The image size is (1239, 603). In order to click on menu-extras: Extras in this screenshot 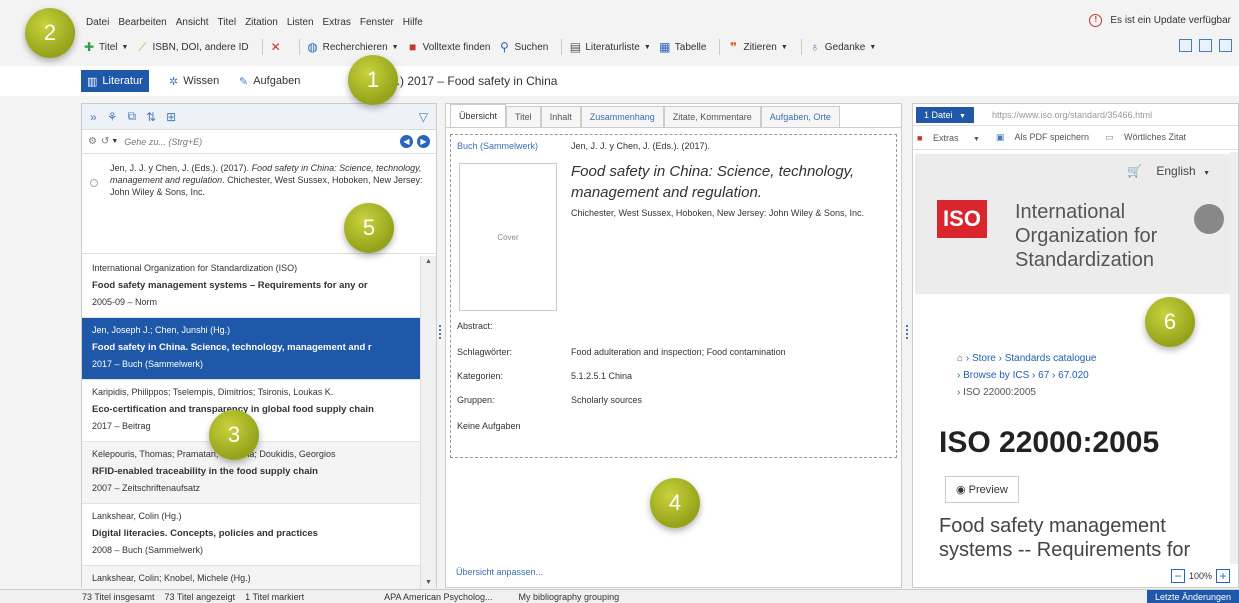, I will do `click(337, 22)`.